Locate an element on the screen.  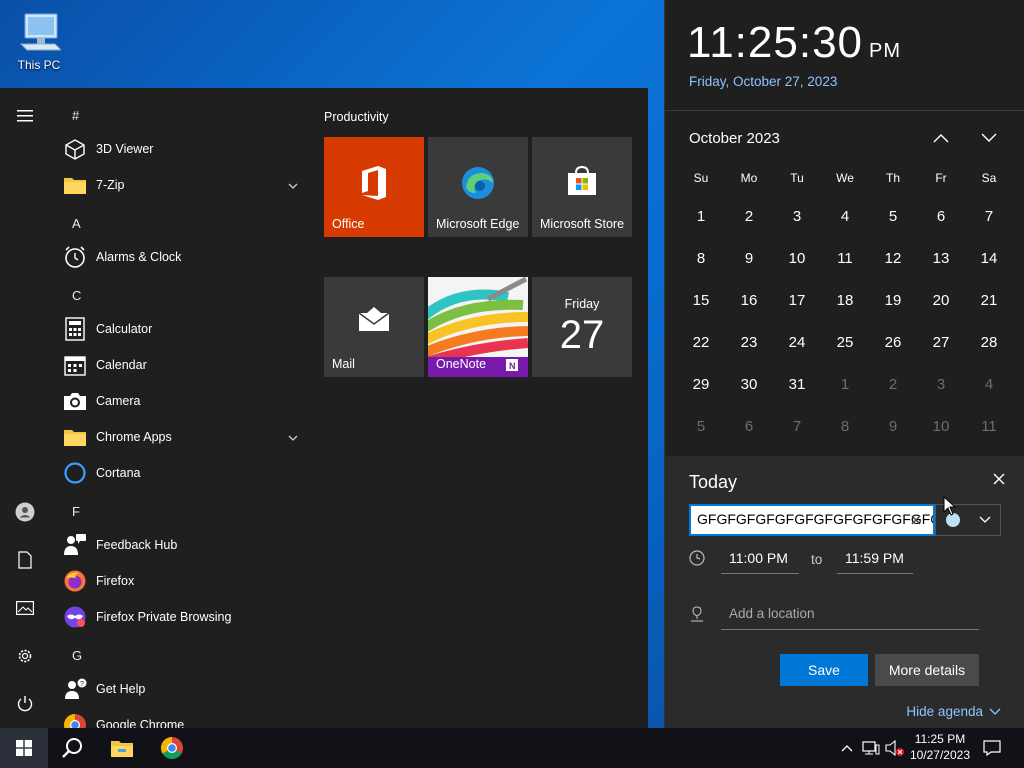
section-letter-g: G is located at coordinates (77, 655).